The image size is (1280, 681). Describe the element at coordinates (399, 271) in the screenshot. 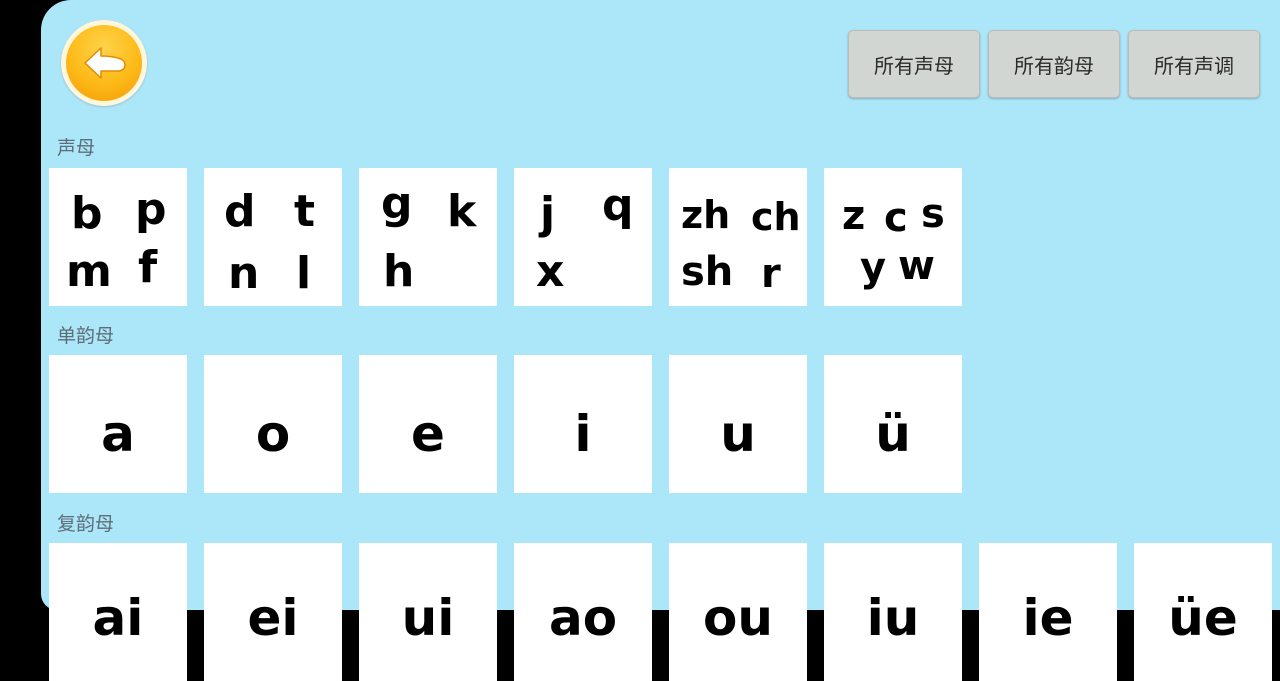

I see `pinyin-letter: h` at that location.